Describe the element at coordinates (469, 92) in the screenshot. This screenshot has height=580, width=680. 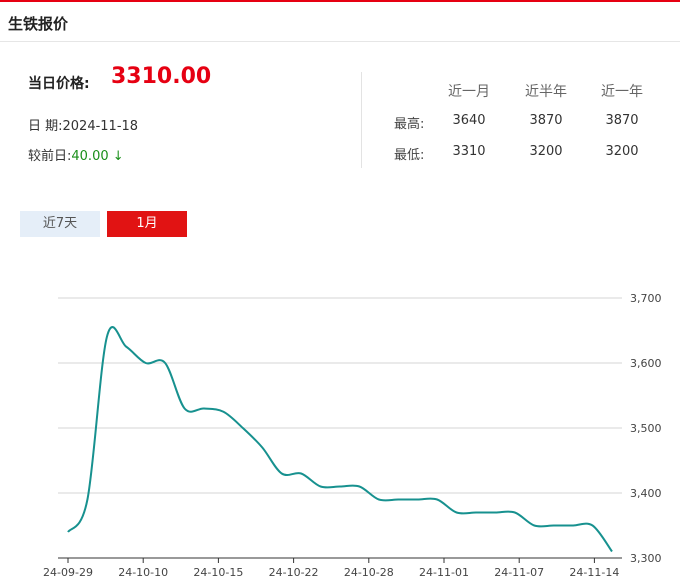
I see `stats-header-month: 近一月` at that location.